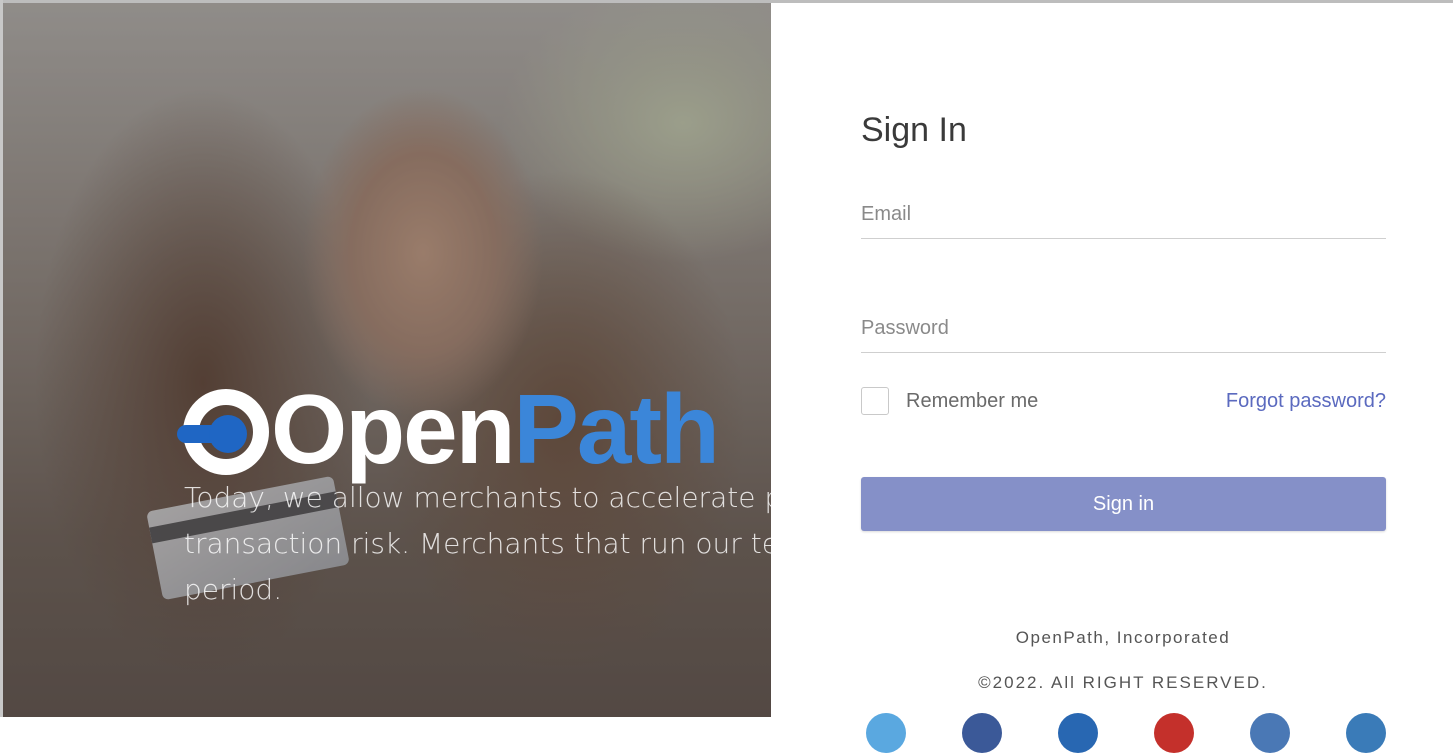 The height and width of the screenshot is (753, 1453). What do you see at coordinates (1306, 401) in the screenshot?
I see `forgot-password-link: Forgot password?` at bounding box center [1306, 401].